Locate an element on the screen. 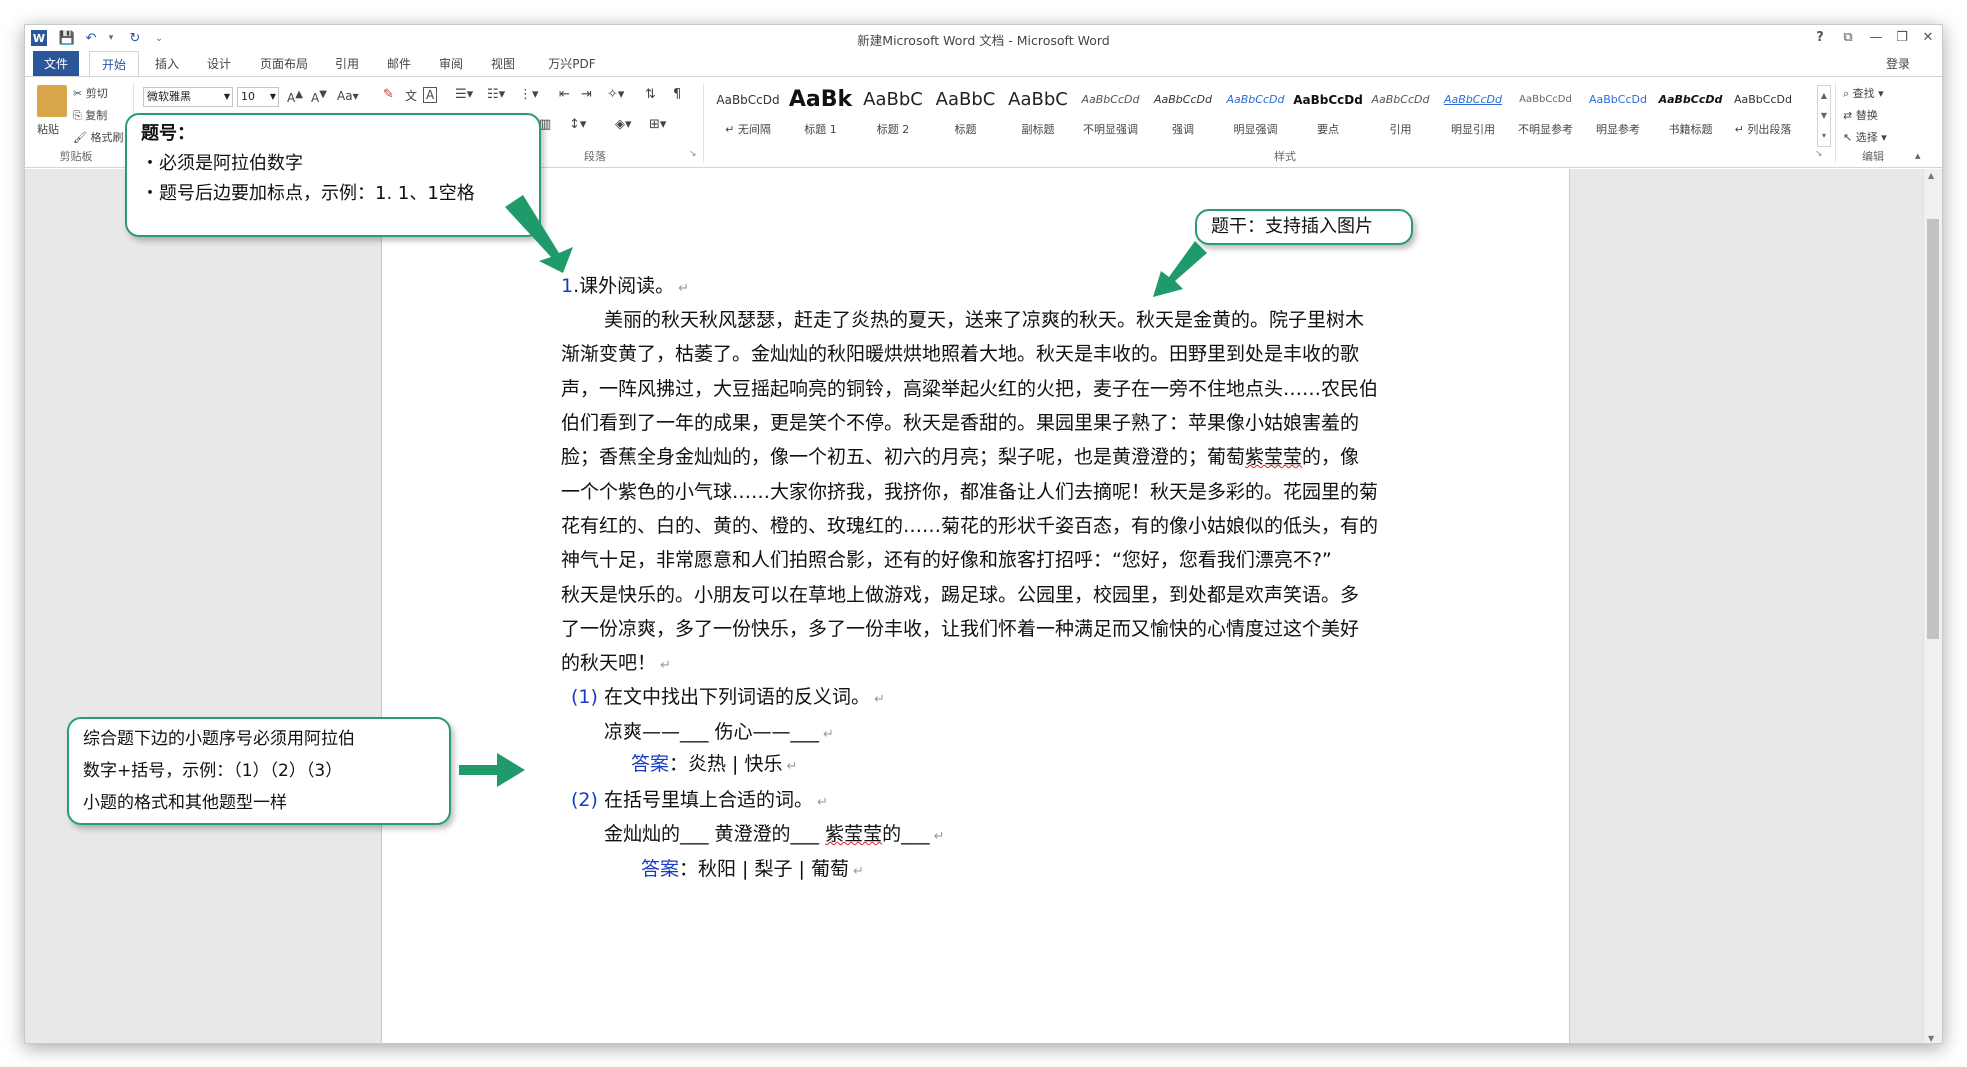 This screenshot has height=1067, width=1967. arrow-to-question-stem is located at coordinates (1180, 269).